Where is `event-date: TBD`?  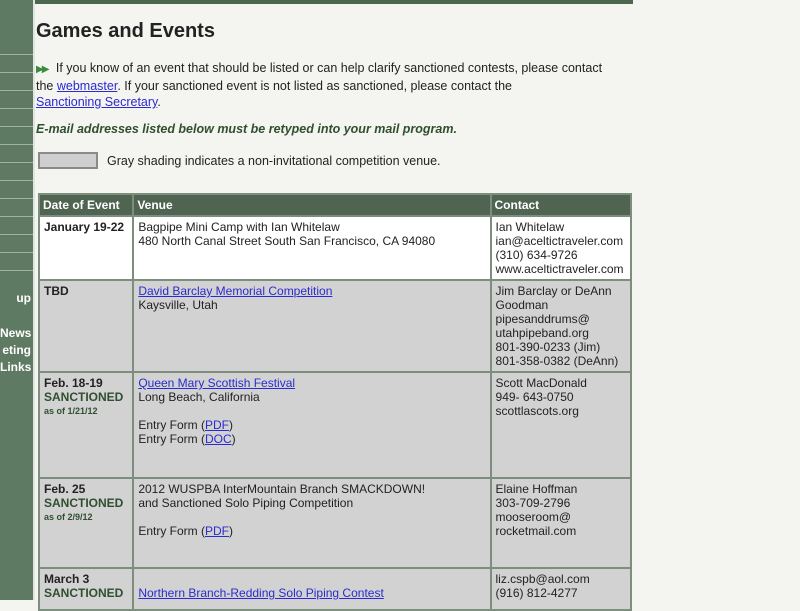 event-date: TBD is located at coordinates (86, 326).